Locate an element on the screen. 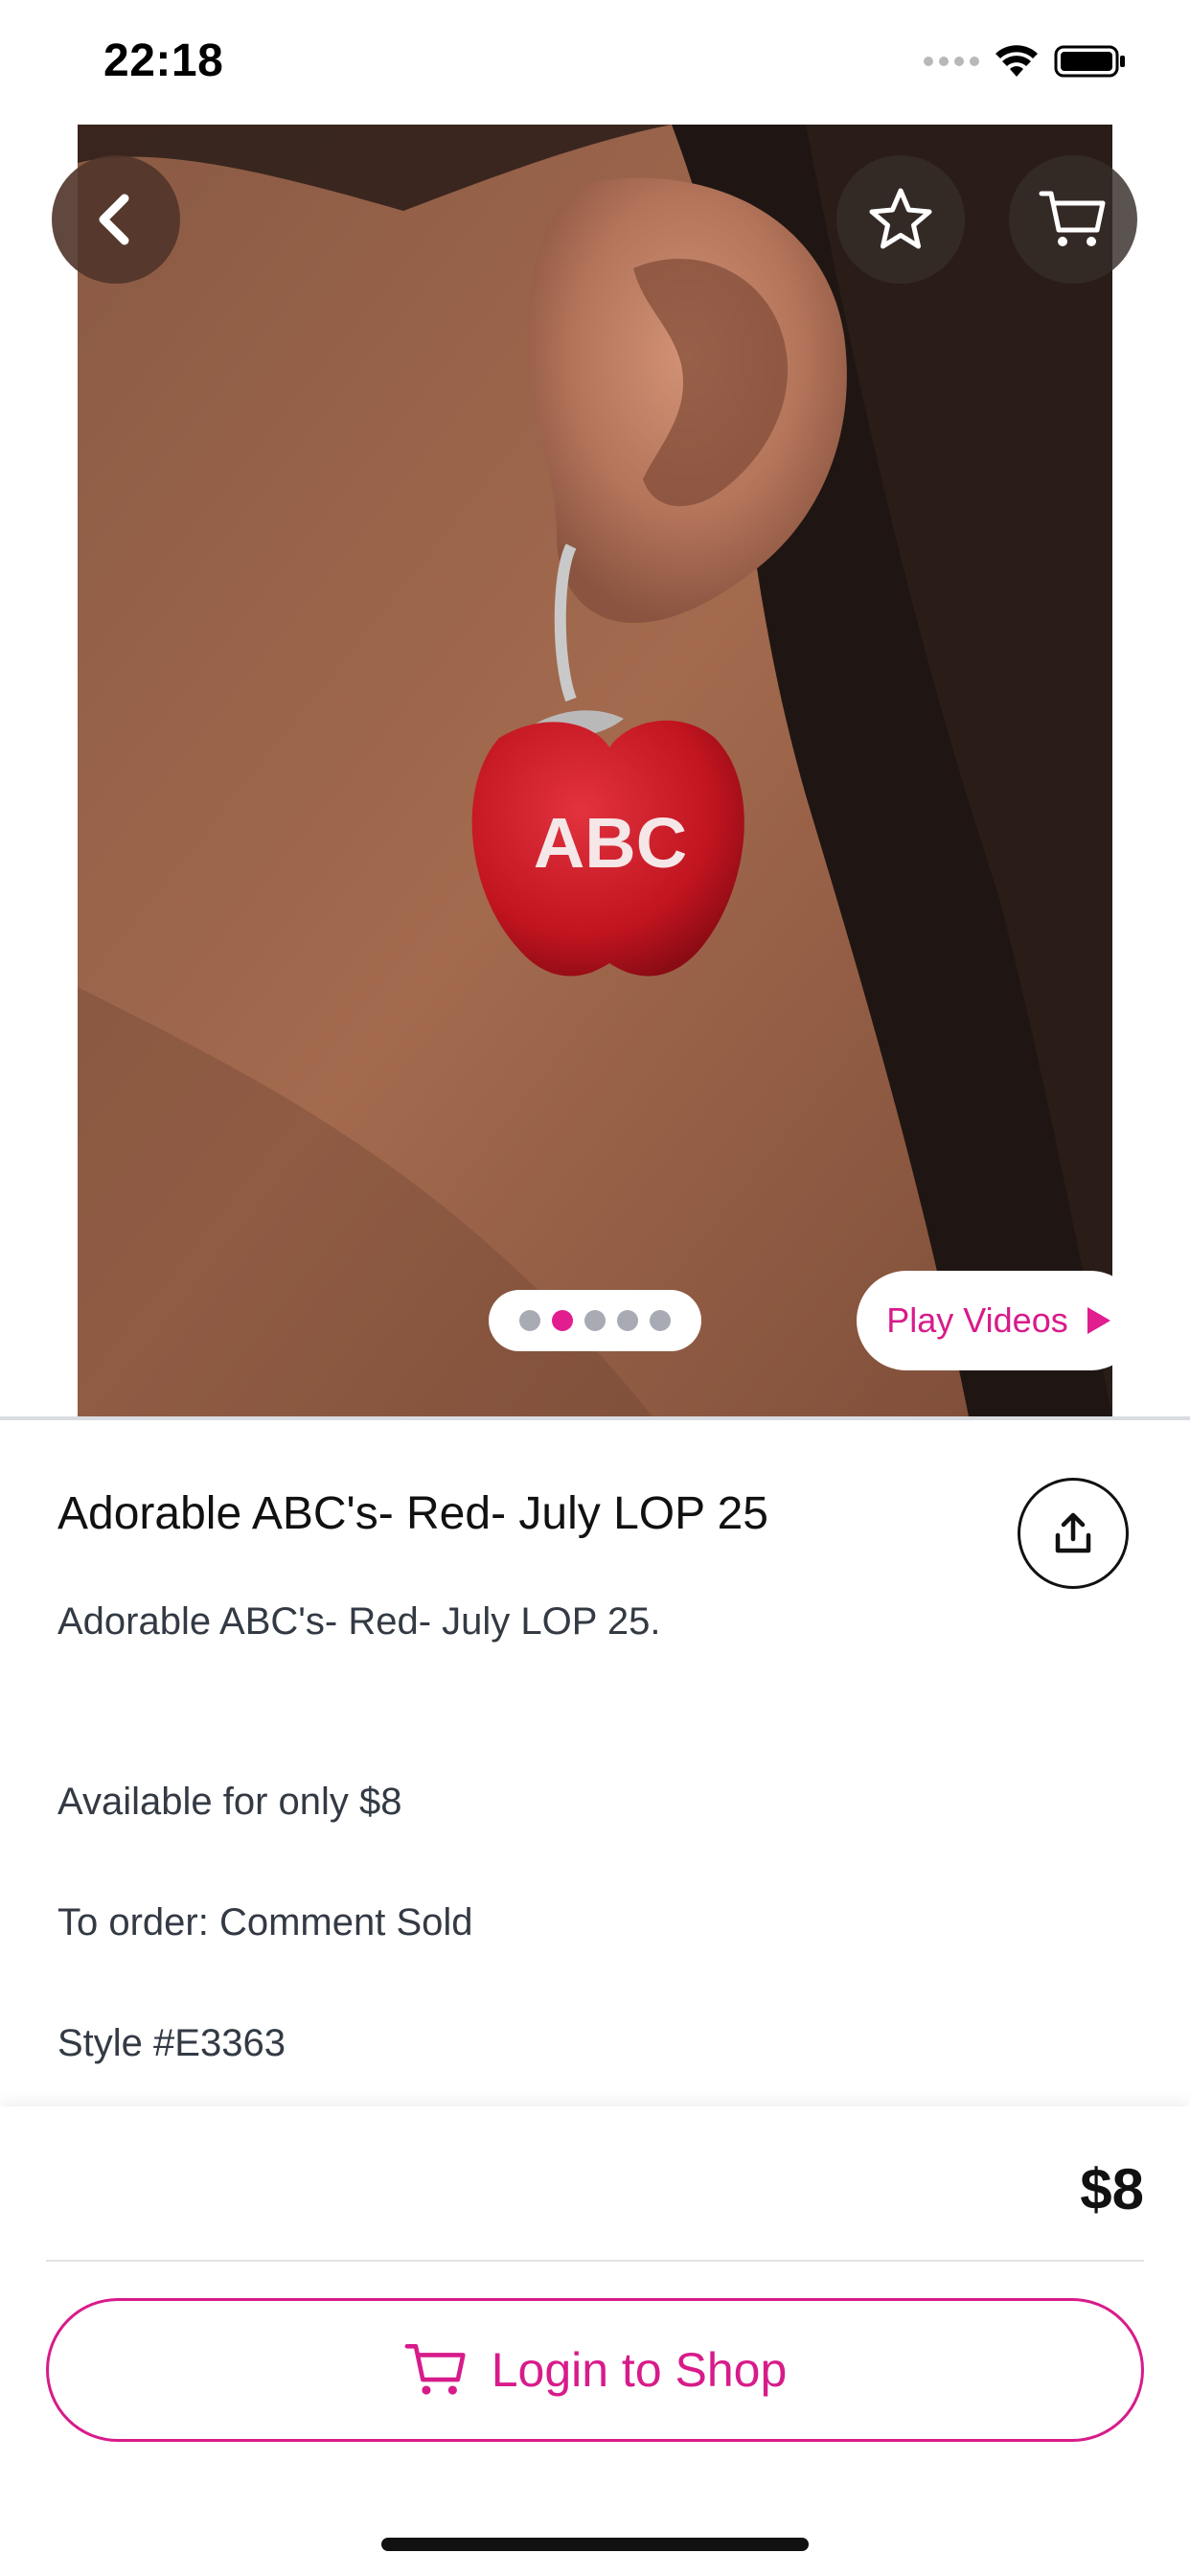  product-title: Adorable ABC's- Red- July LOP 25 is located at coordinates (413, 1513).